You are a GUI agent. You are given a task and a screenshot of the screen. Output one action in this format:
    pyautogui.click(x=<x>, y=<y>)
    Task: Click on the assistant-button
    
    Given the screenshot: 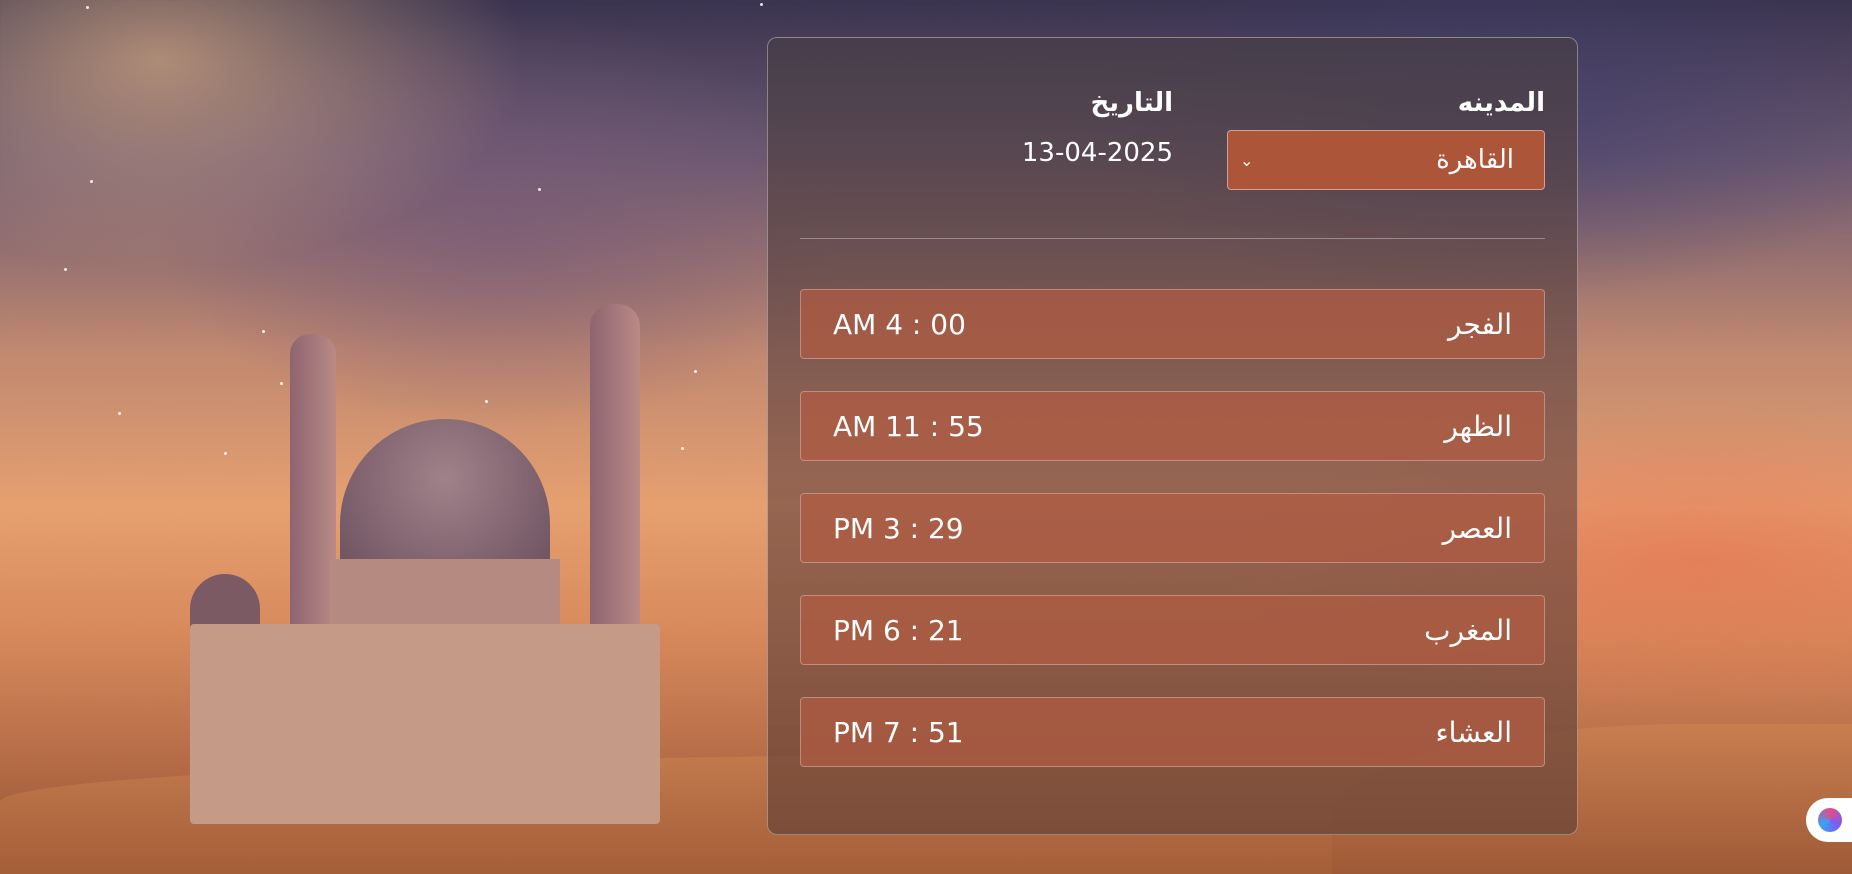 What is the action you would take?
    pyautogui.click(x=1829, y=820)
    